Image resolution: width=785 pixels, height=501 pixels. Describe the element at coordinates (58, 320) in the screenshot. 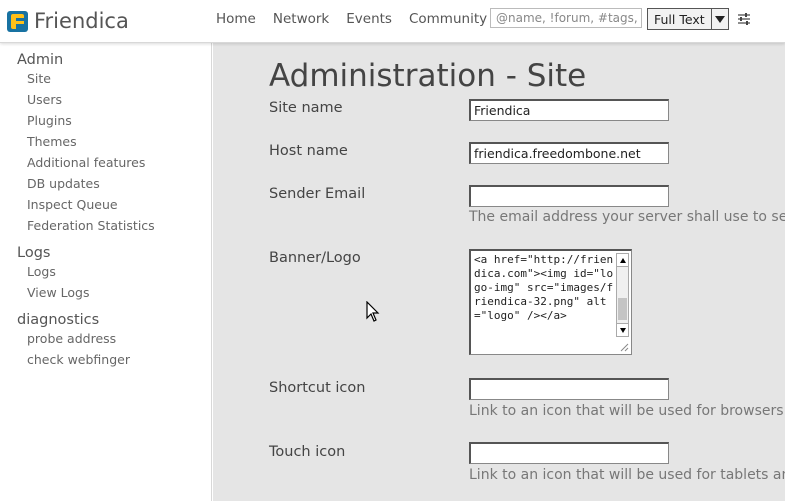

I see `sidebar-title-diagnostics: diagnostics` at that location.